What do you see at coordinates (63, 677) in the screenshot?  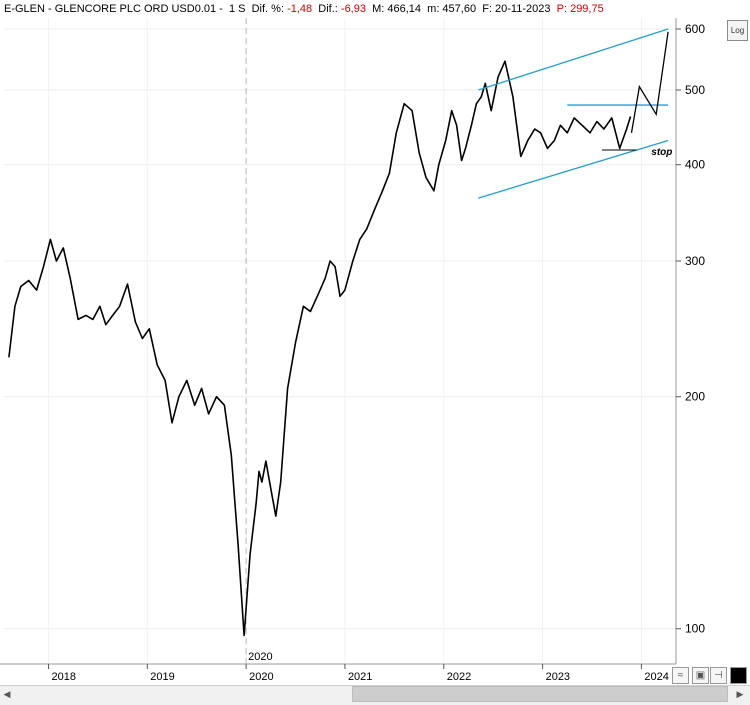 I see `x-tick-label: 2018` at bounding box center [63, 677].